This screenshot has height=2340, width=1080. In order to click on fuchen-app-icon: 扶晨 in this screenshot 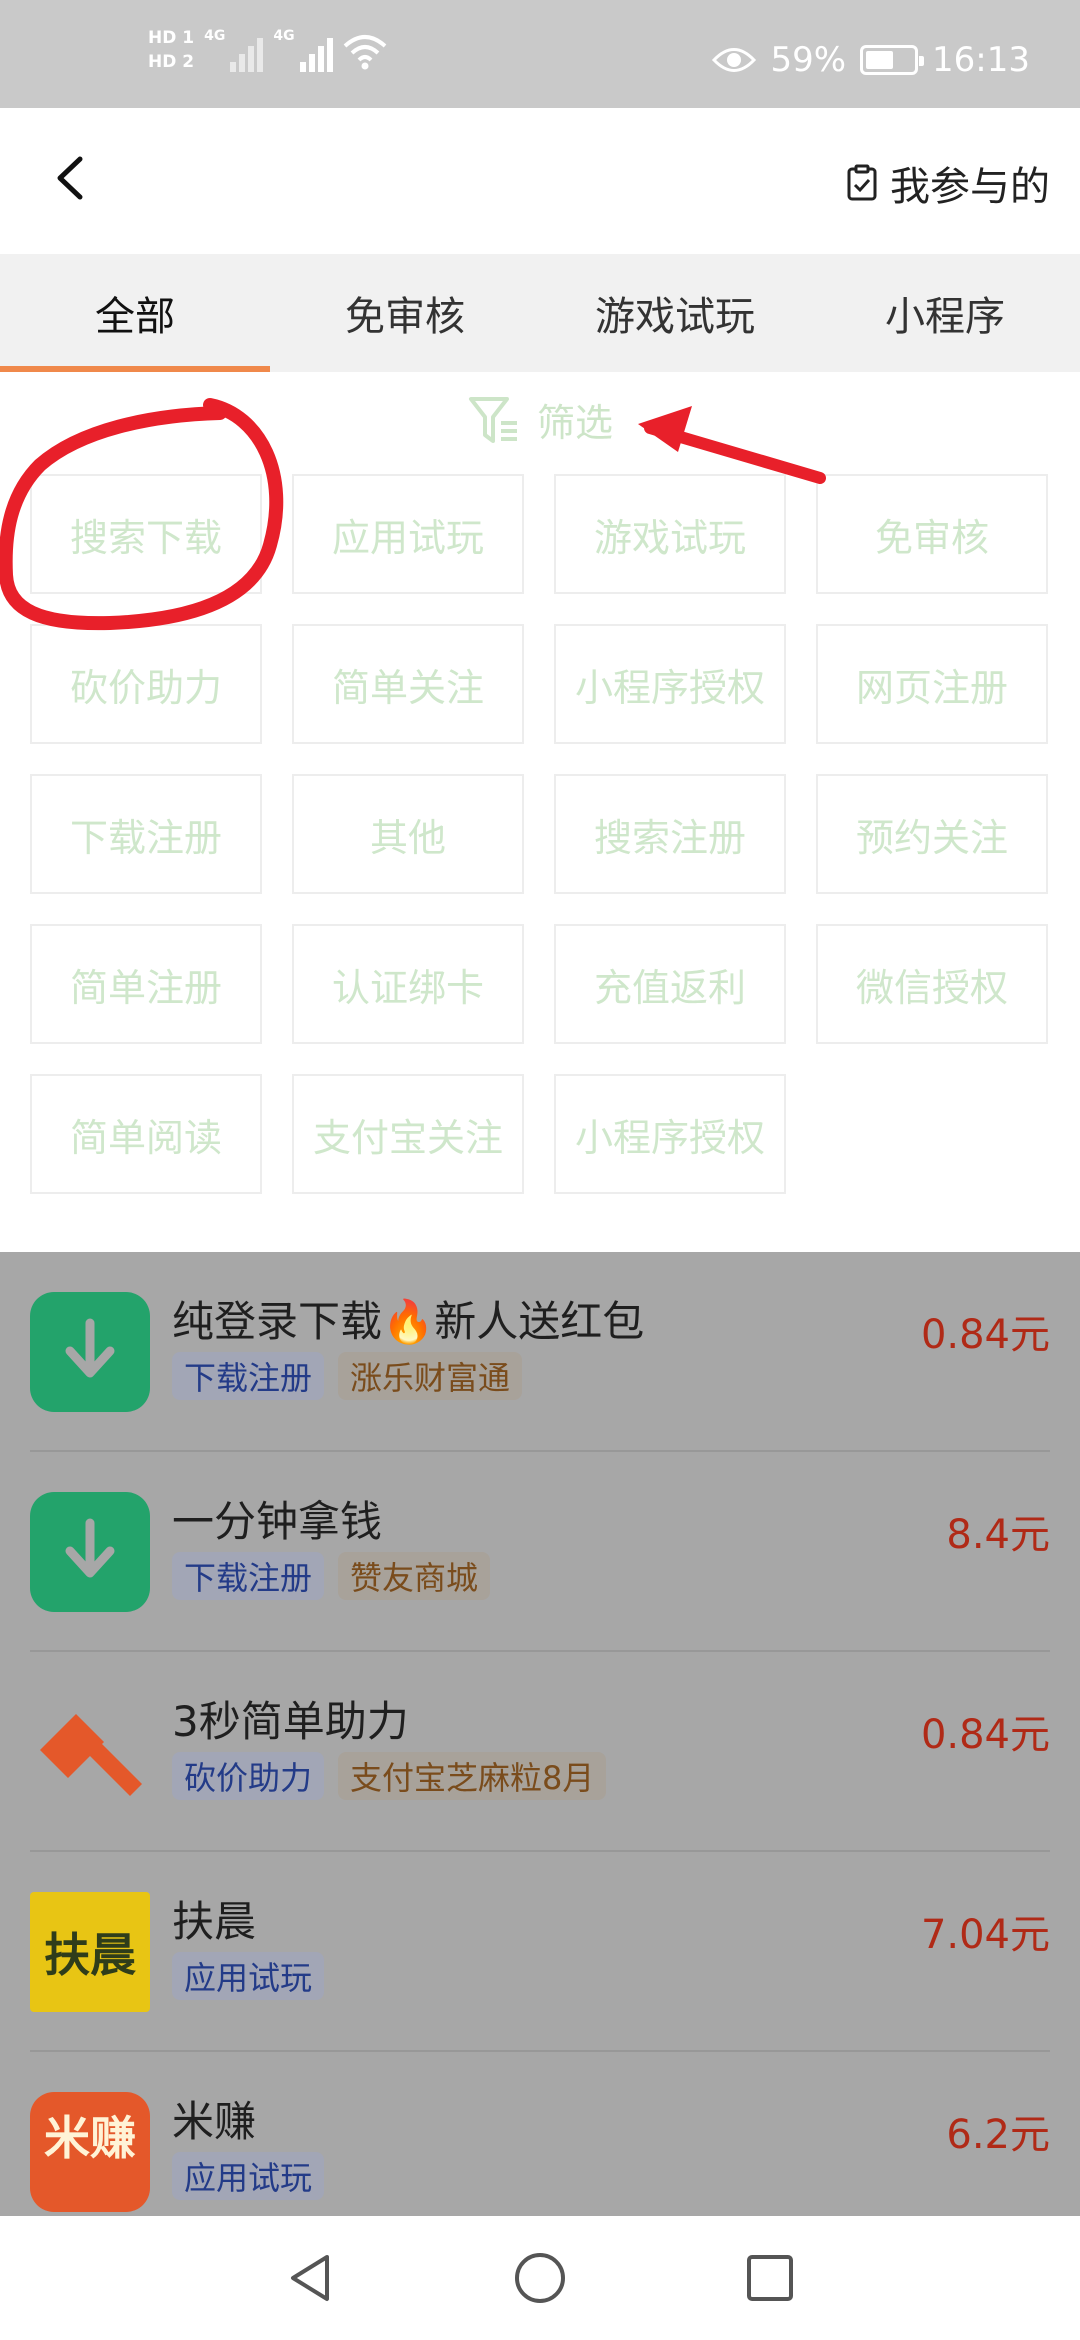, I will do `click(90, 1952)`.